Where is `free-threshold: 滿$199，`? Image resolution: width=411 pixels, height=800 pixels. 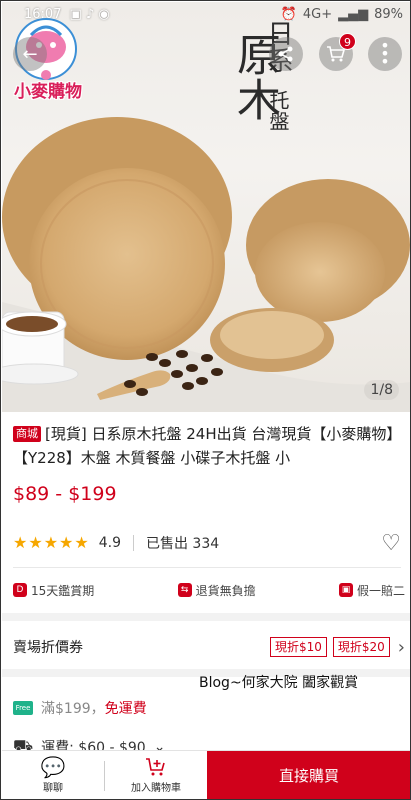
free-threshold: 滿$199， is located at coordinates (73, 709).